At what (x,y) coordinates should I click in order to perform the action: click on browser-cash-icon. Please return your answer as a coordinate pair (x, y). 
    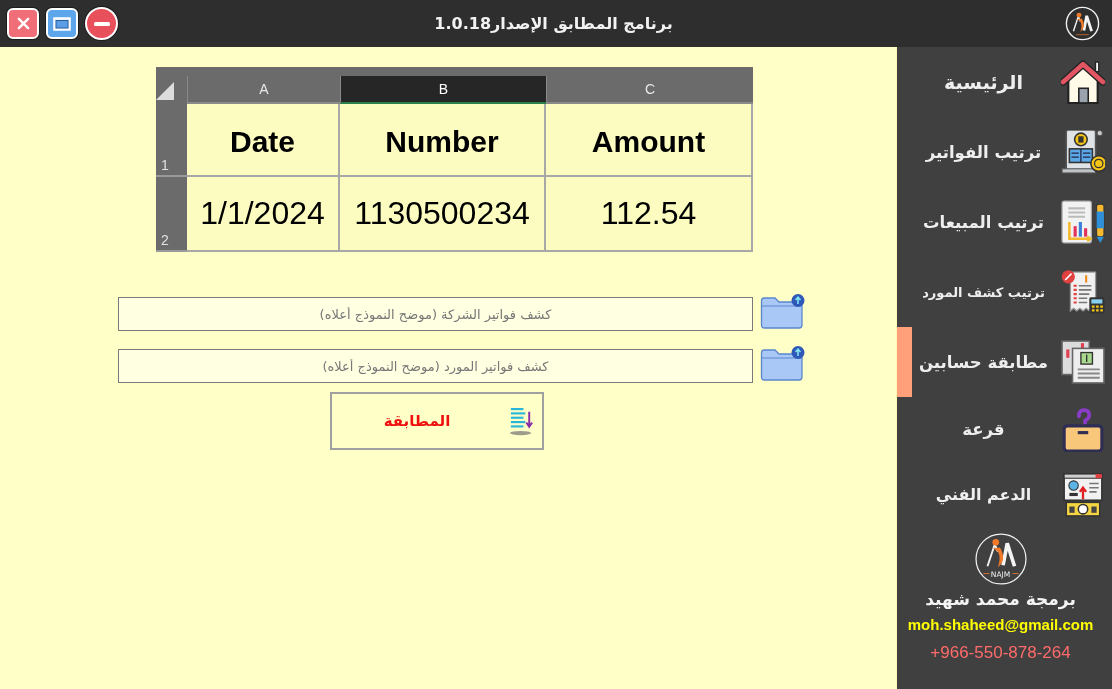
    Looking at the image, I should click on (1083, 494).